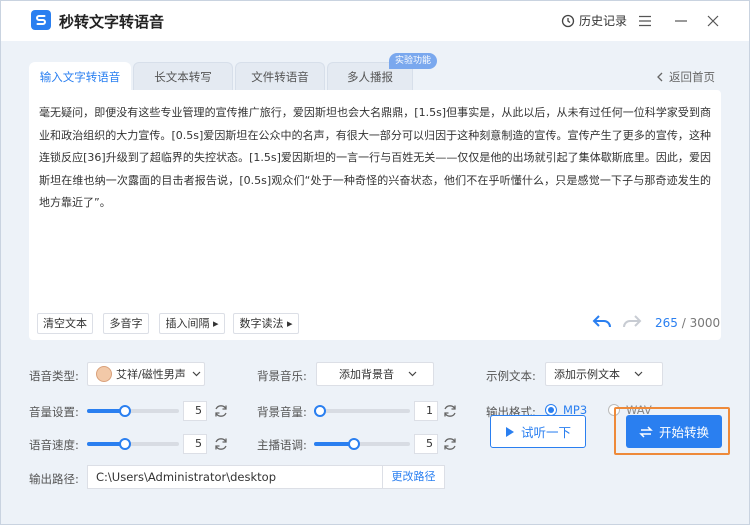 The width and height of the screenshot is (750, 525). Describe the element at coordinates (151, 374) in the screenshot. I see `voice-value: 艾祥/磁性男声` at that location.